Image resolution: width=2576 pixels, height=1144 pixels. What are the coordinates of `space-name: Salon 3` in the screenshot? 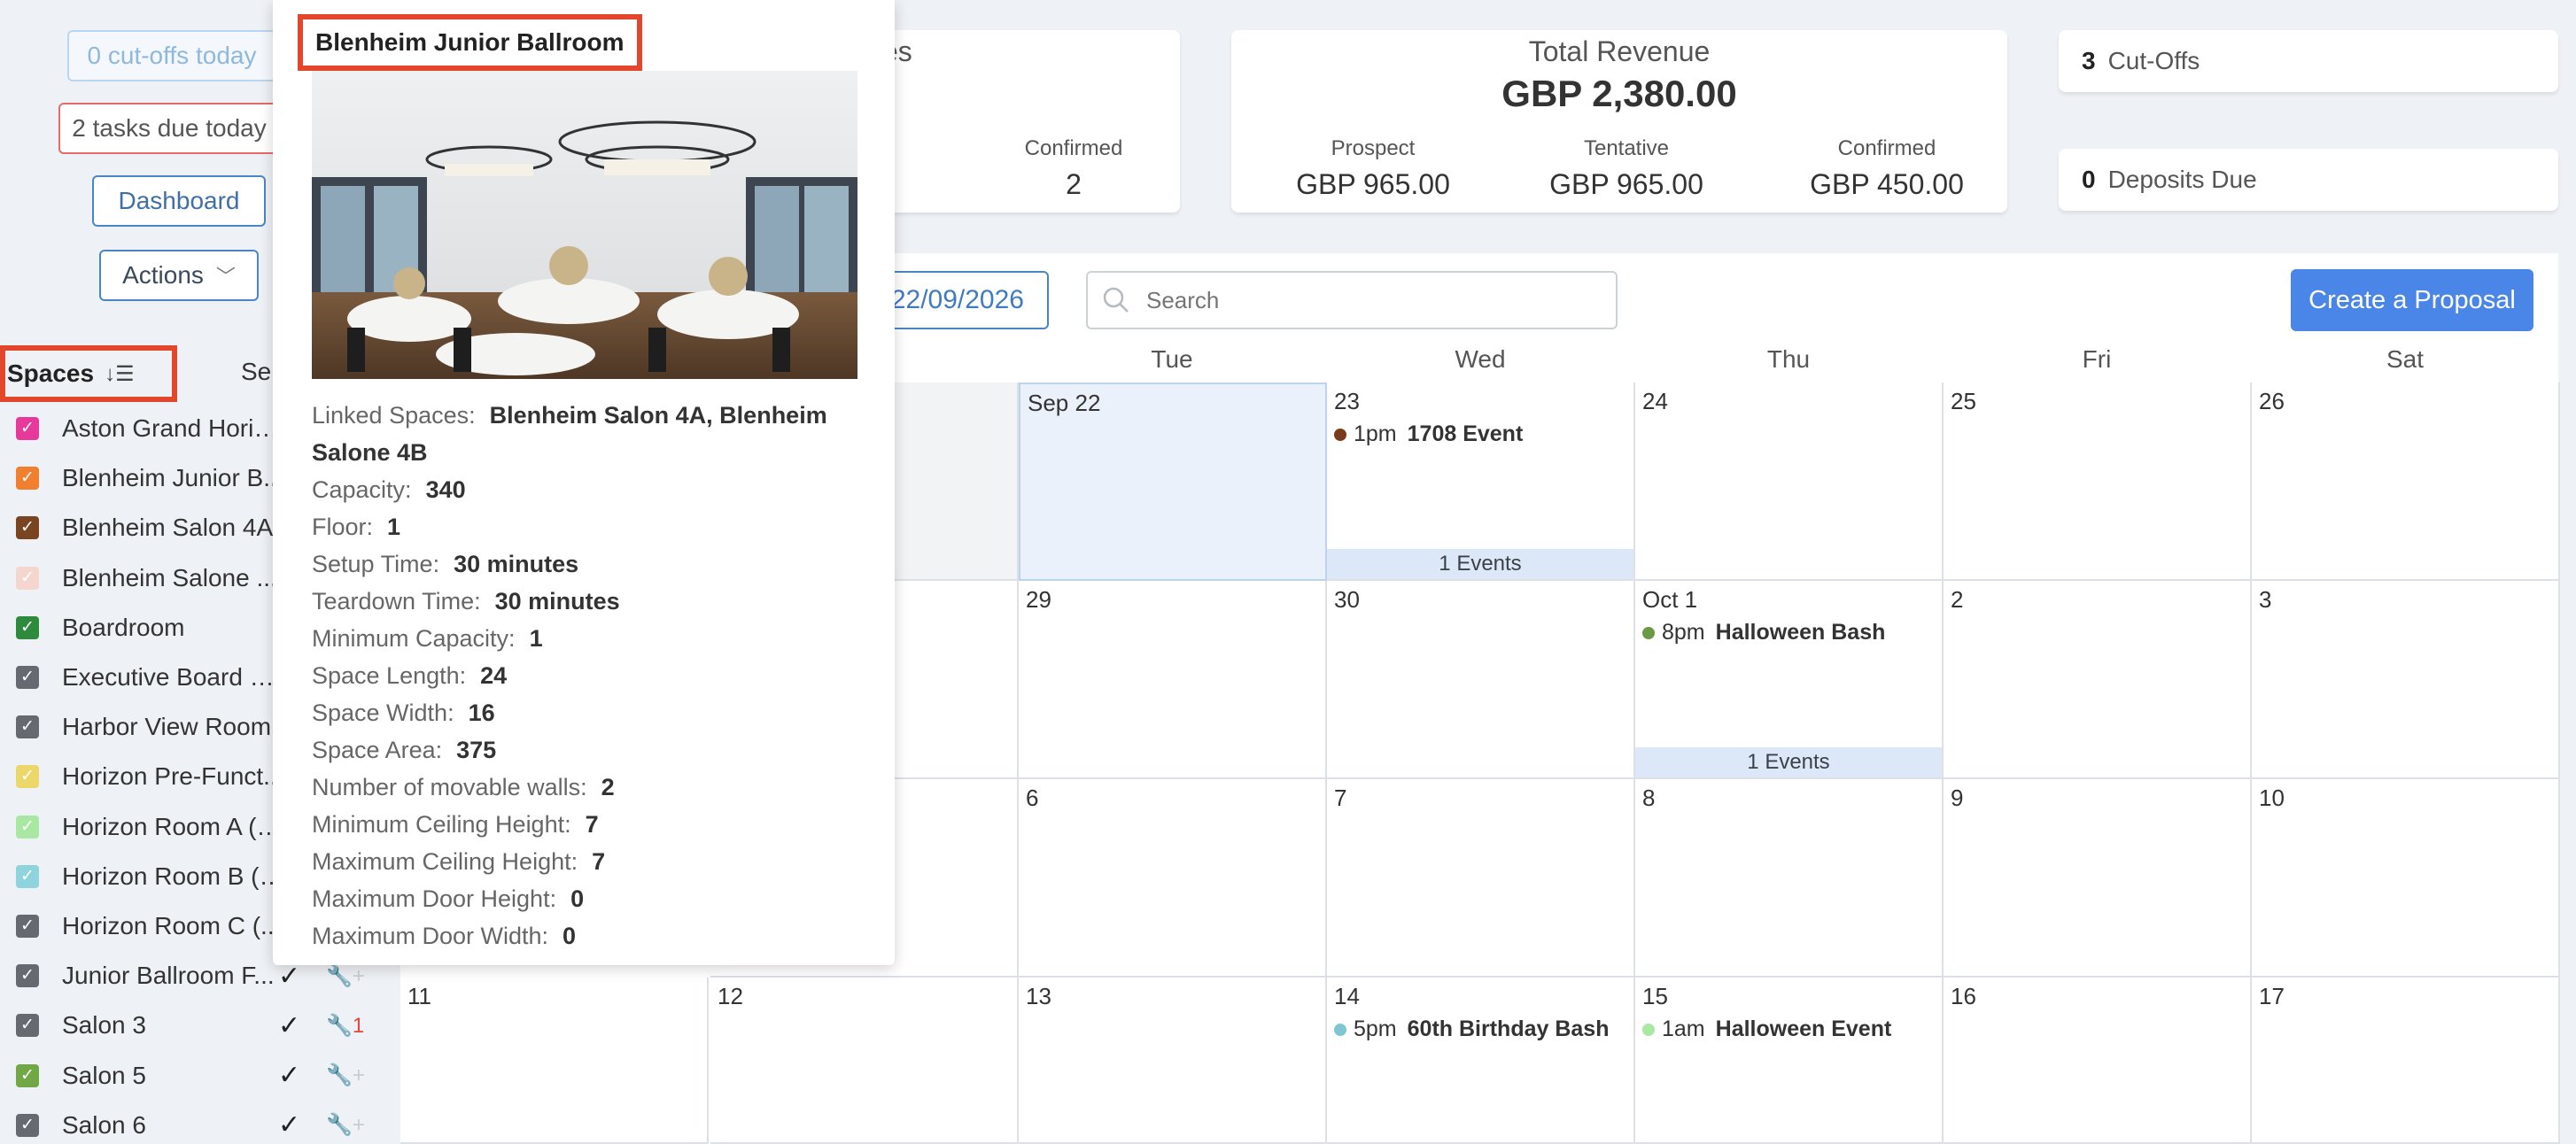 It's located at (104, 1025).